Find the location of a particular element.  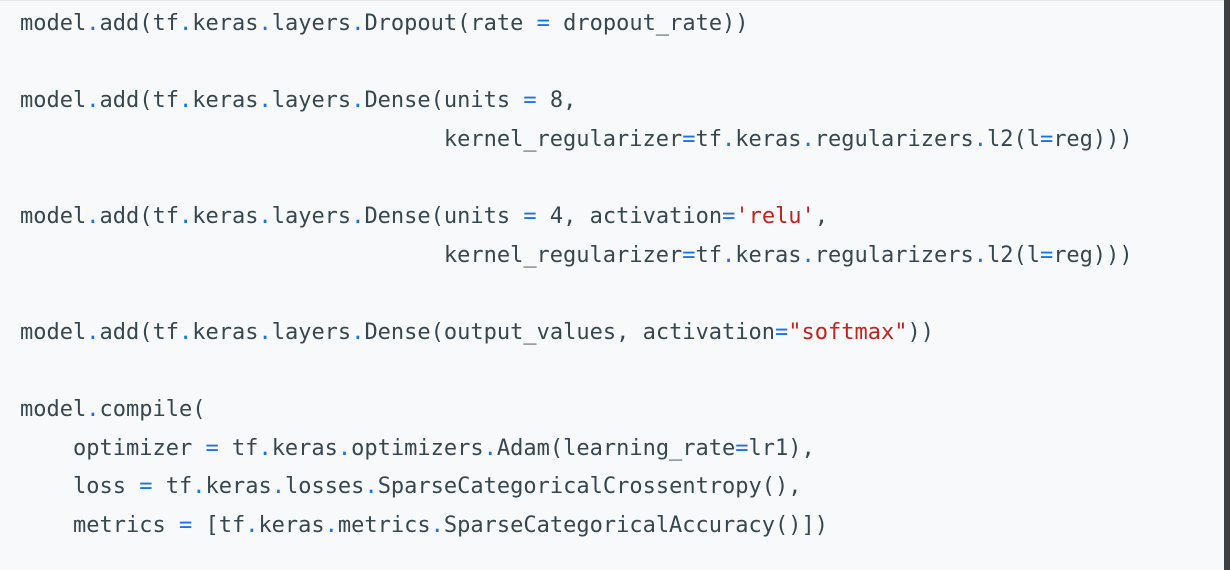

code-token: SparseCategoricalAccuracy()]) is located at coordinates (635, 525).